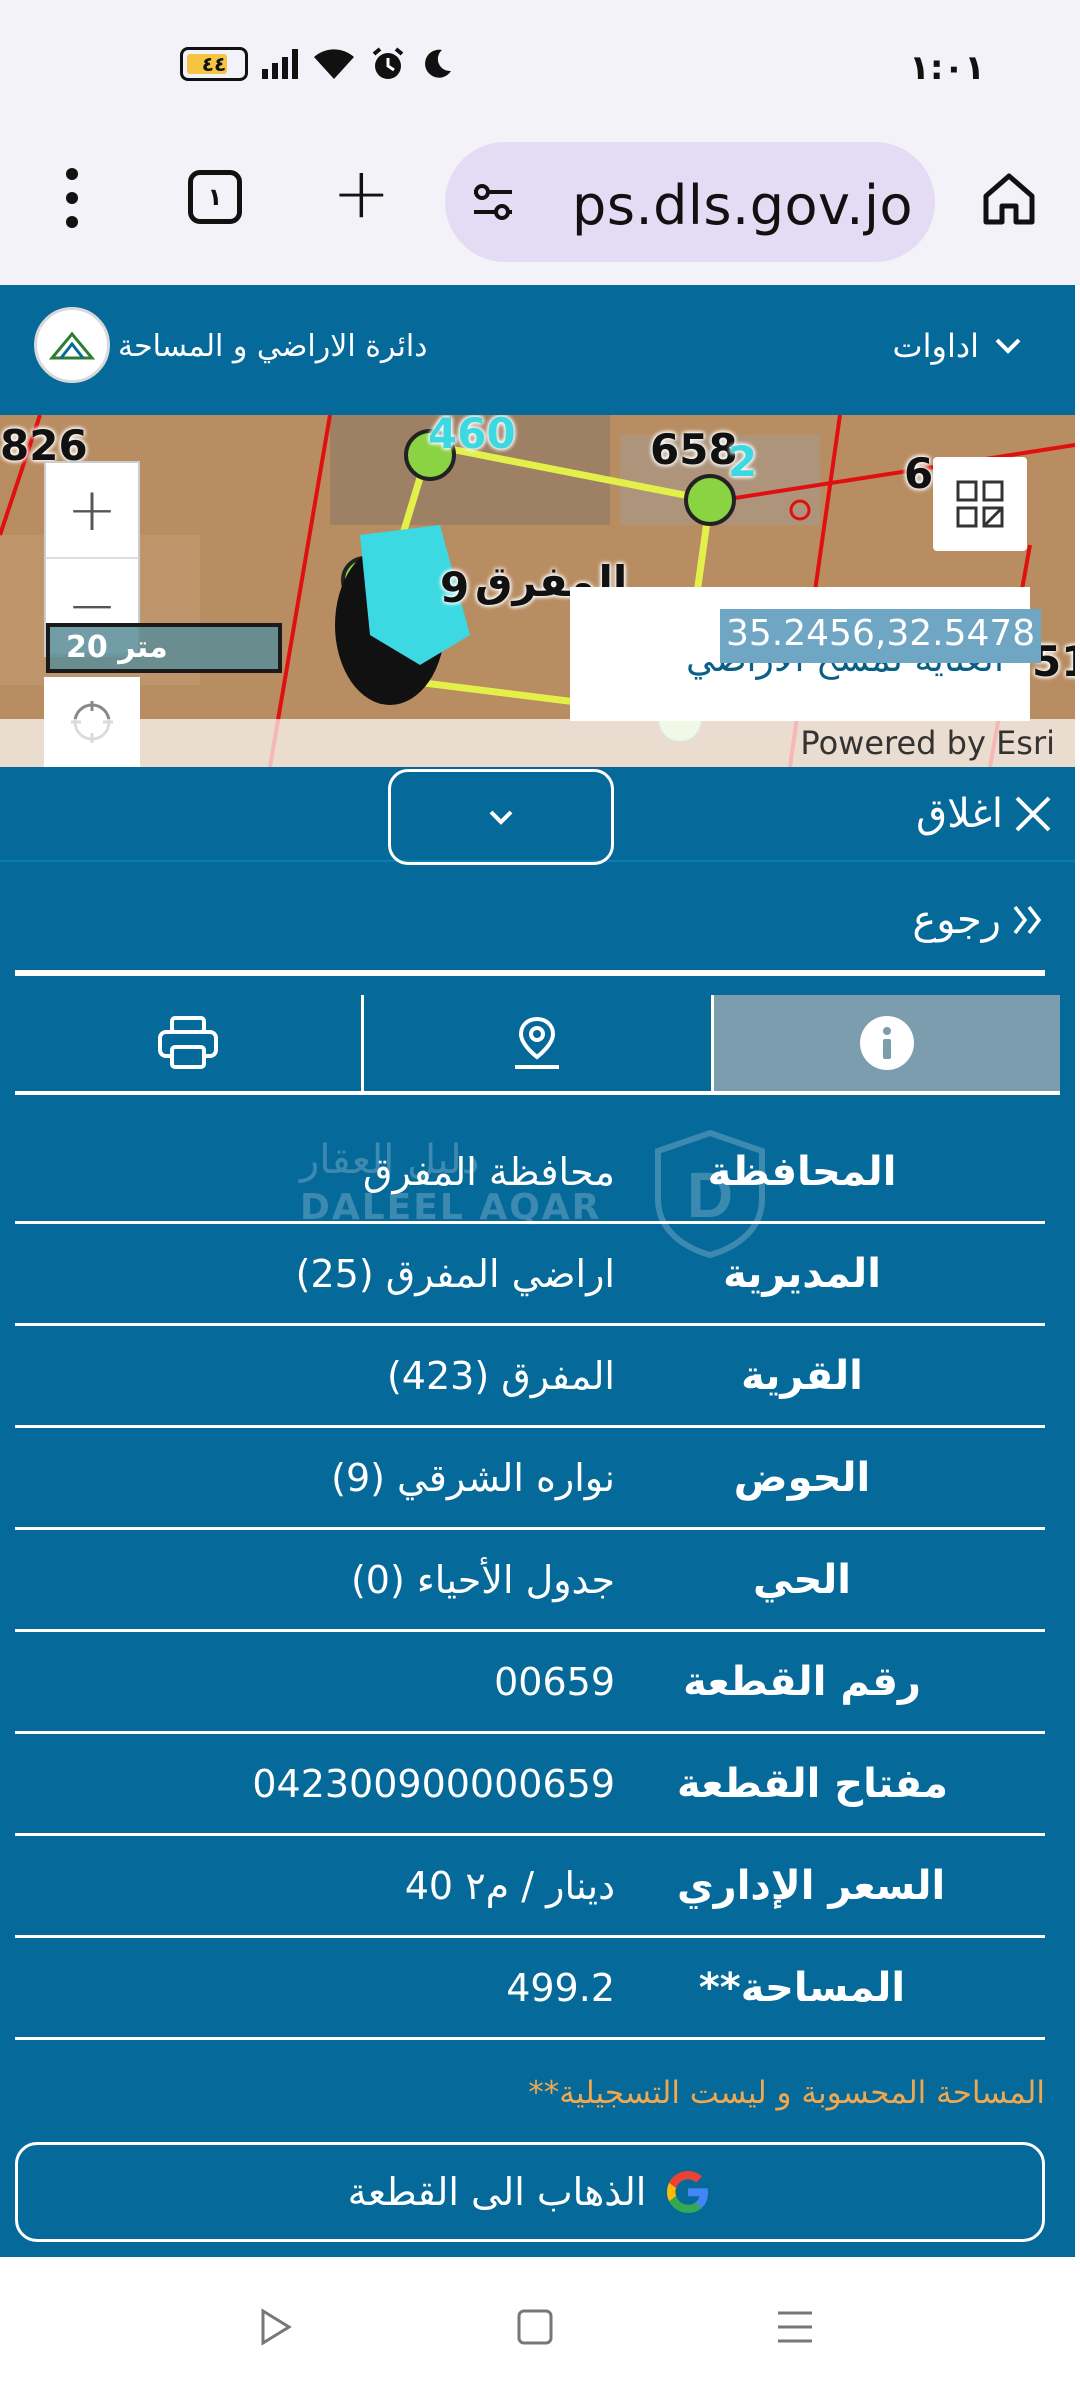  Describe the element at coordinates (72, 345) in the screenshot. I see `dls-logo` at that location.